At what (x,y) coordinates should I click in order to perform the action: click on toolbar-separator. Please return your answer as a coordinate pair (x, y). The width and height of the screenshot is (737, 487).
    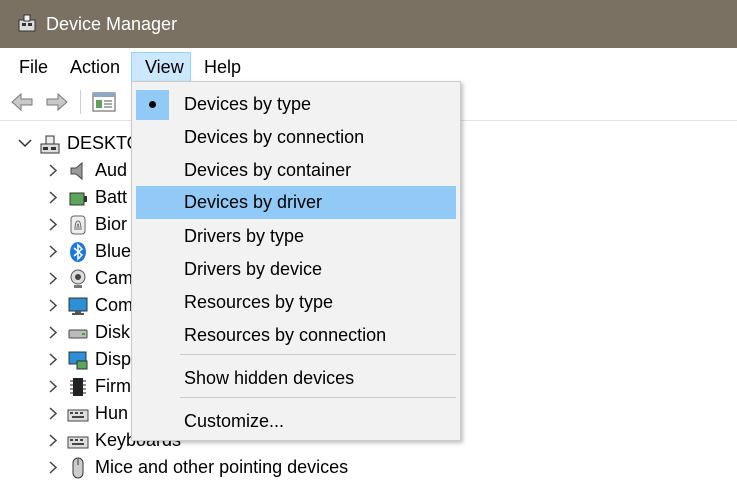
    Looking at the image, I should click on (80, 102).